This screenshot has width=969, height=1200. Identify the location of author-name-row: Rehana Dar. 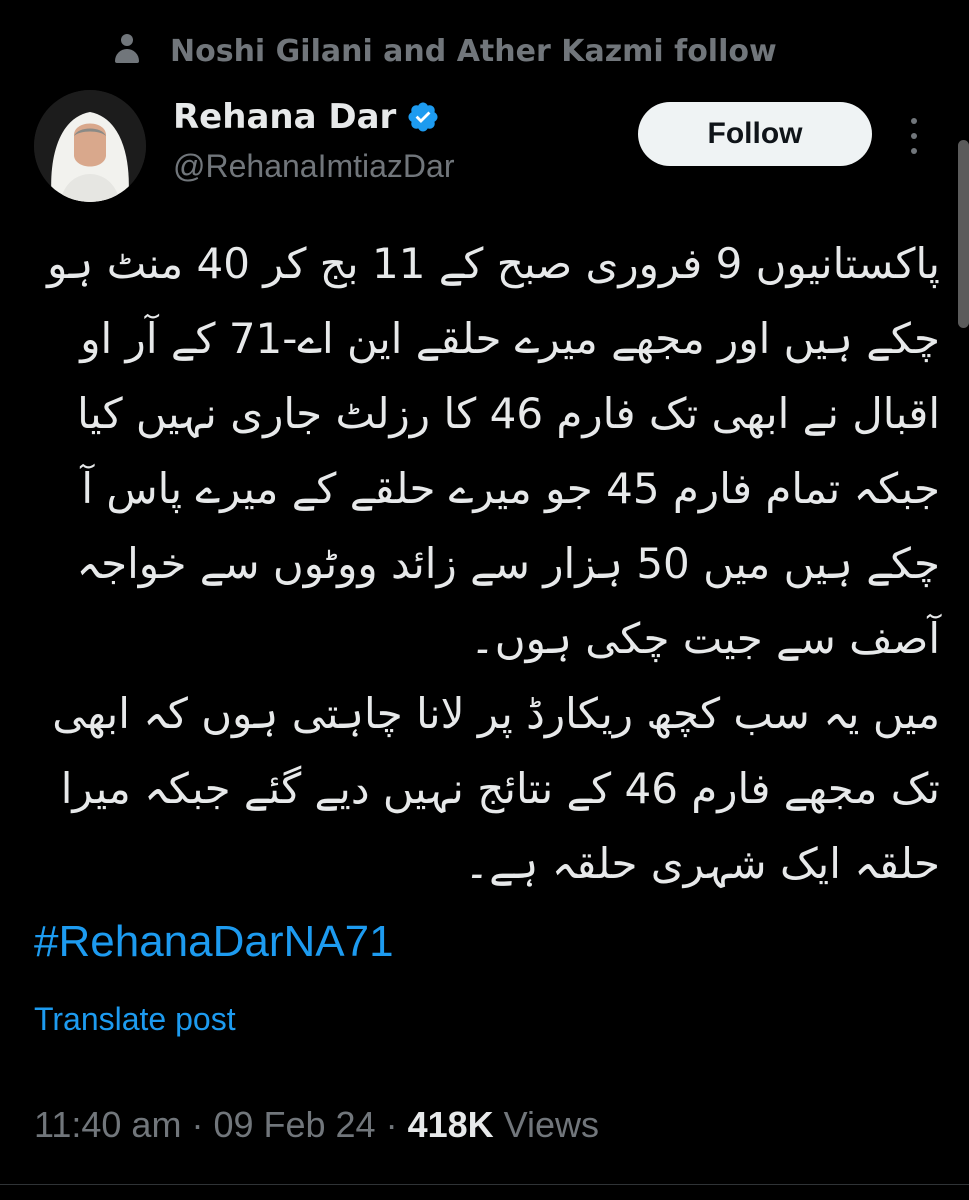
(313, 117).